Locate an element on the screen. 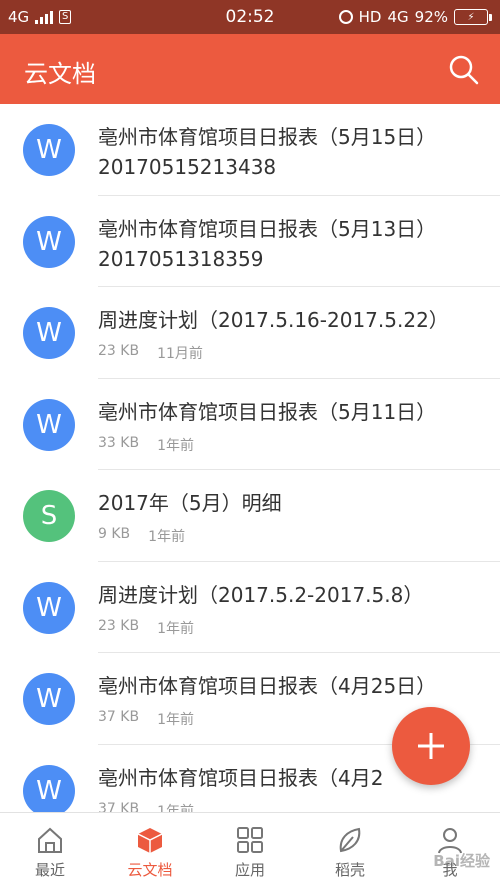  list-item: W 亳州市体育馆项目日报表（5月15日） 20170515213438 is located at coordinates (250, 150).